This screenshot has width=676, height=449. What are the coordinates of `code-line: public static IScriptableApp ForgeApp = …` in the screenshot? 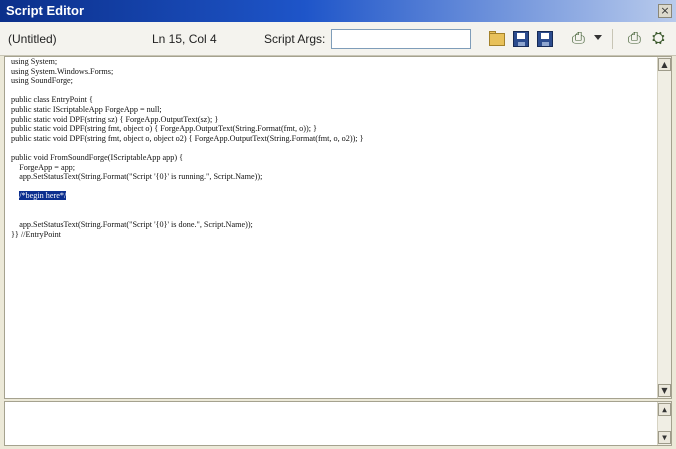 It's located at (187, 110).